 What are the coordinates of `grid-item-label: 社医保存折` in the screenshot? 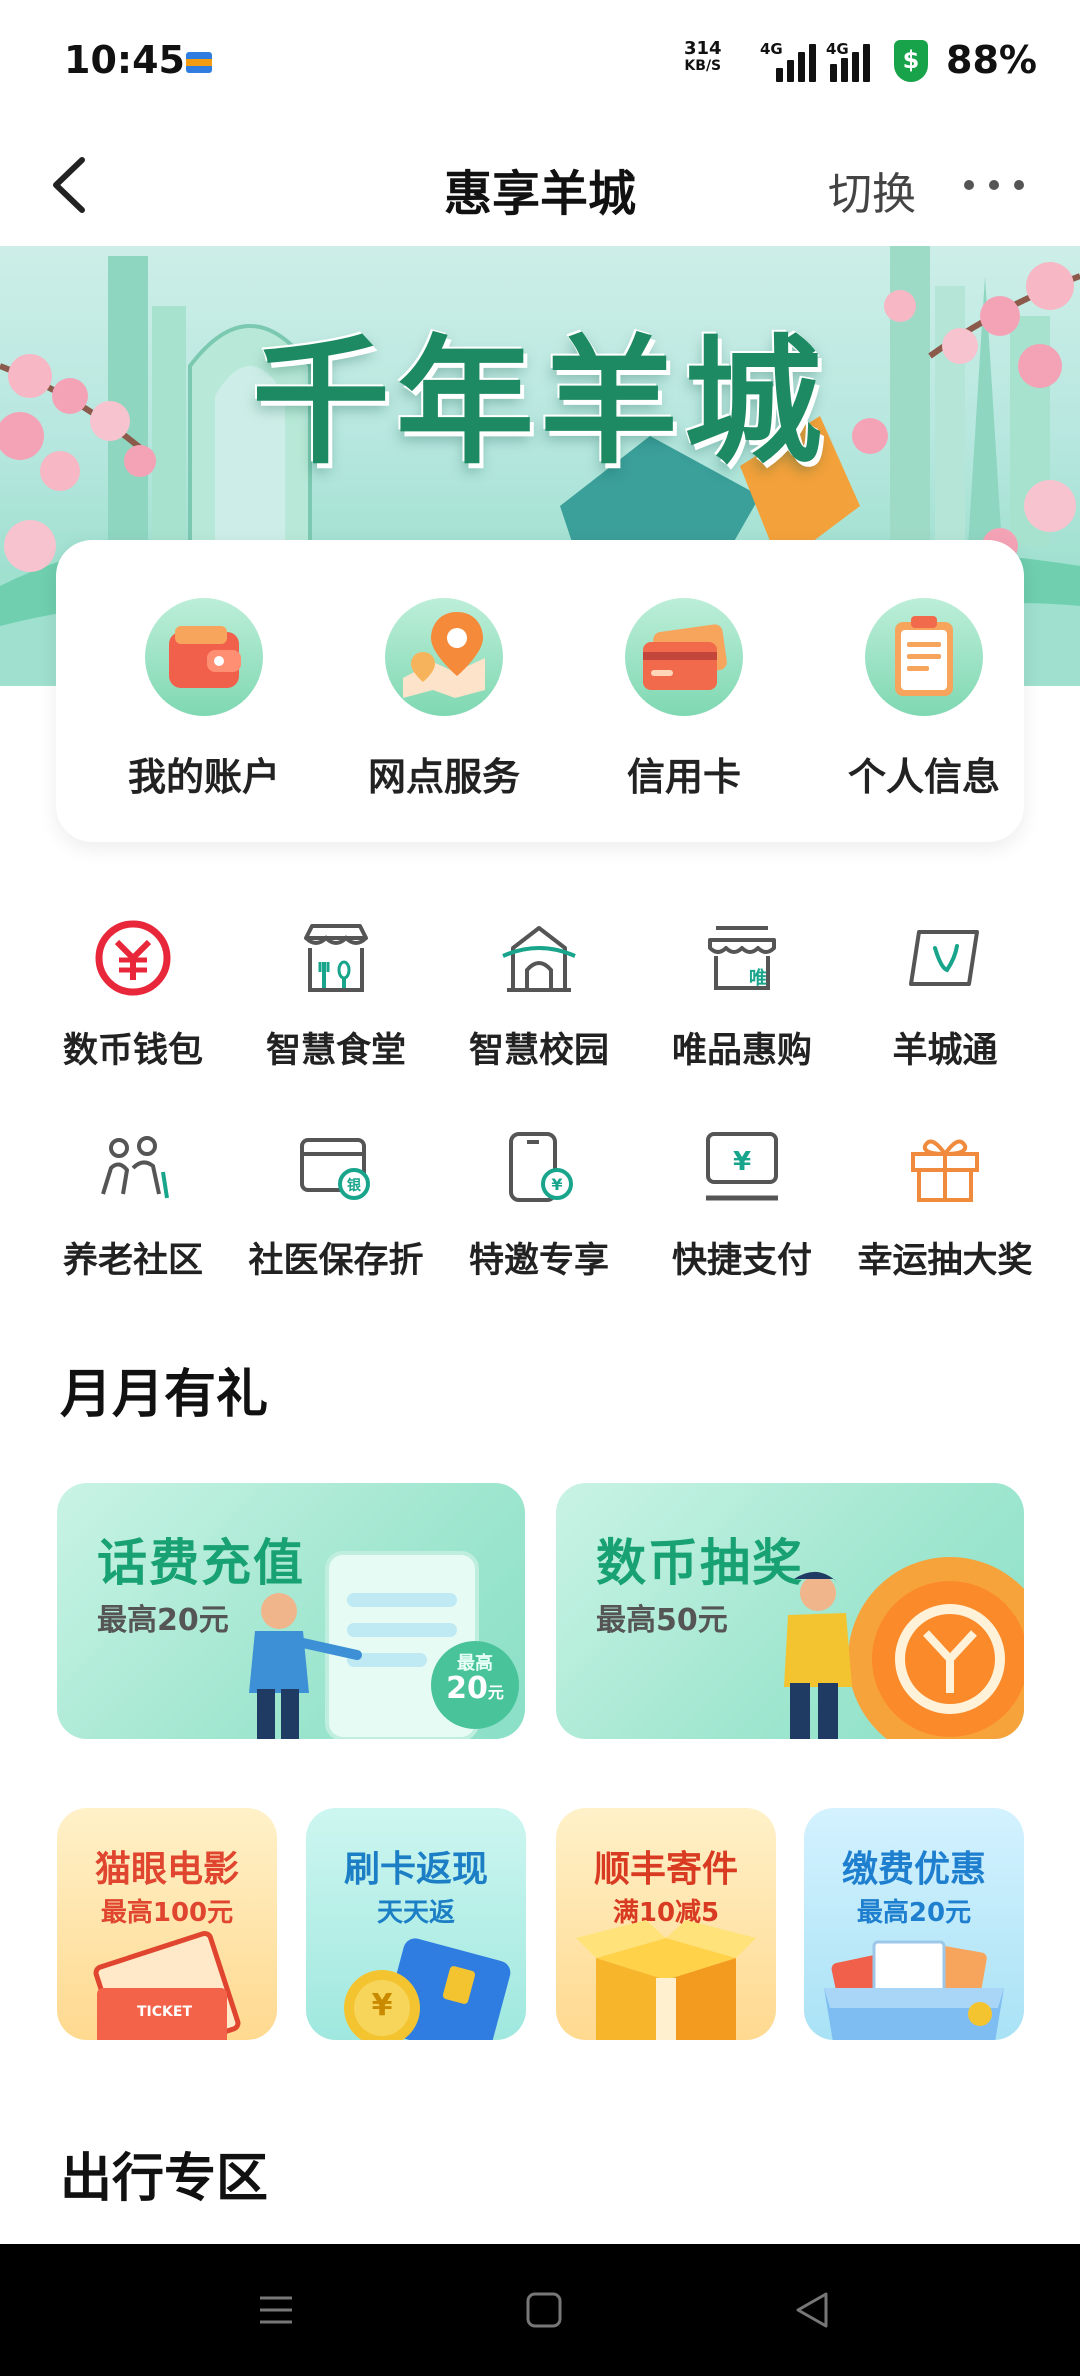 It's located at (336, 1261).